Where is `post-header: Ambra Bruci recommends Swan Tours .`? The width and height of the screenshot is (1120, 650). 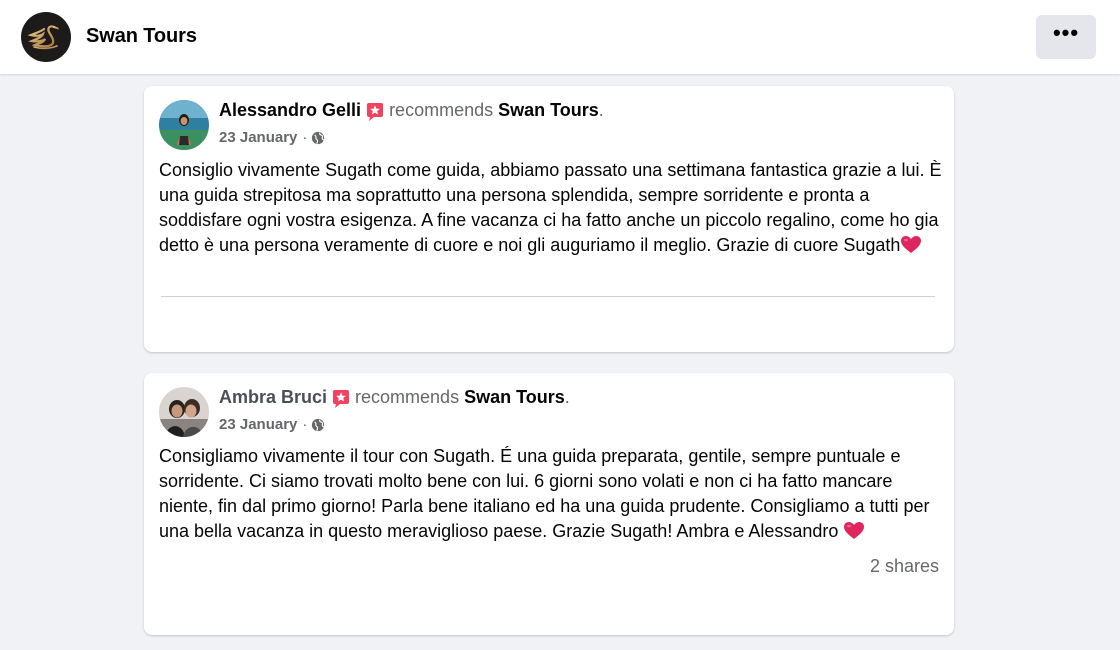
post-header: Ambra Bruci recommends Swan Tours . is located at coordinates (394, 397).